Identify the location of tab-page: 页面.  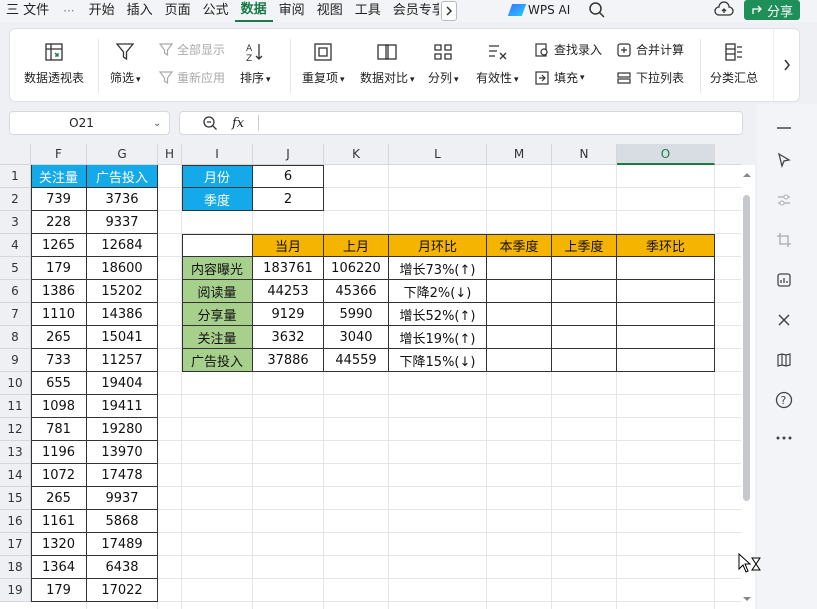
(178, 11).